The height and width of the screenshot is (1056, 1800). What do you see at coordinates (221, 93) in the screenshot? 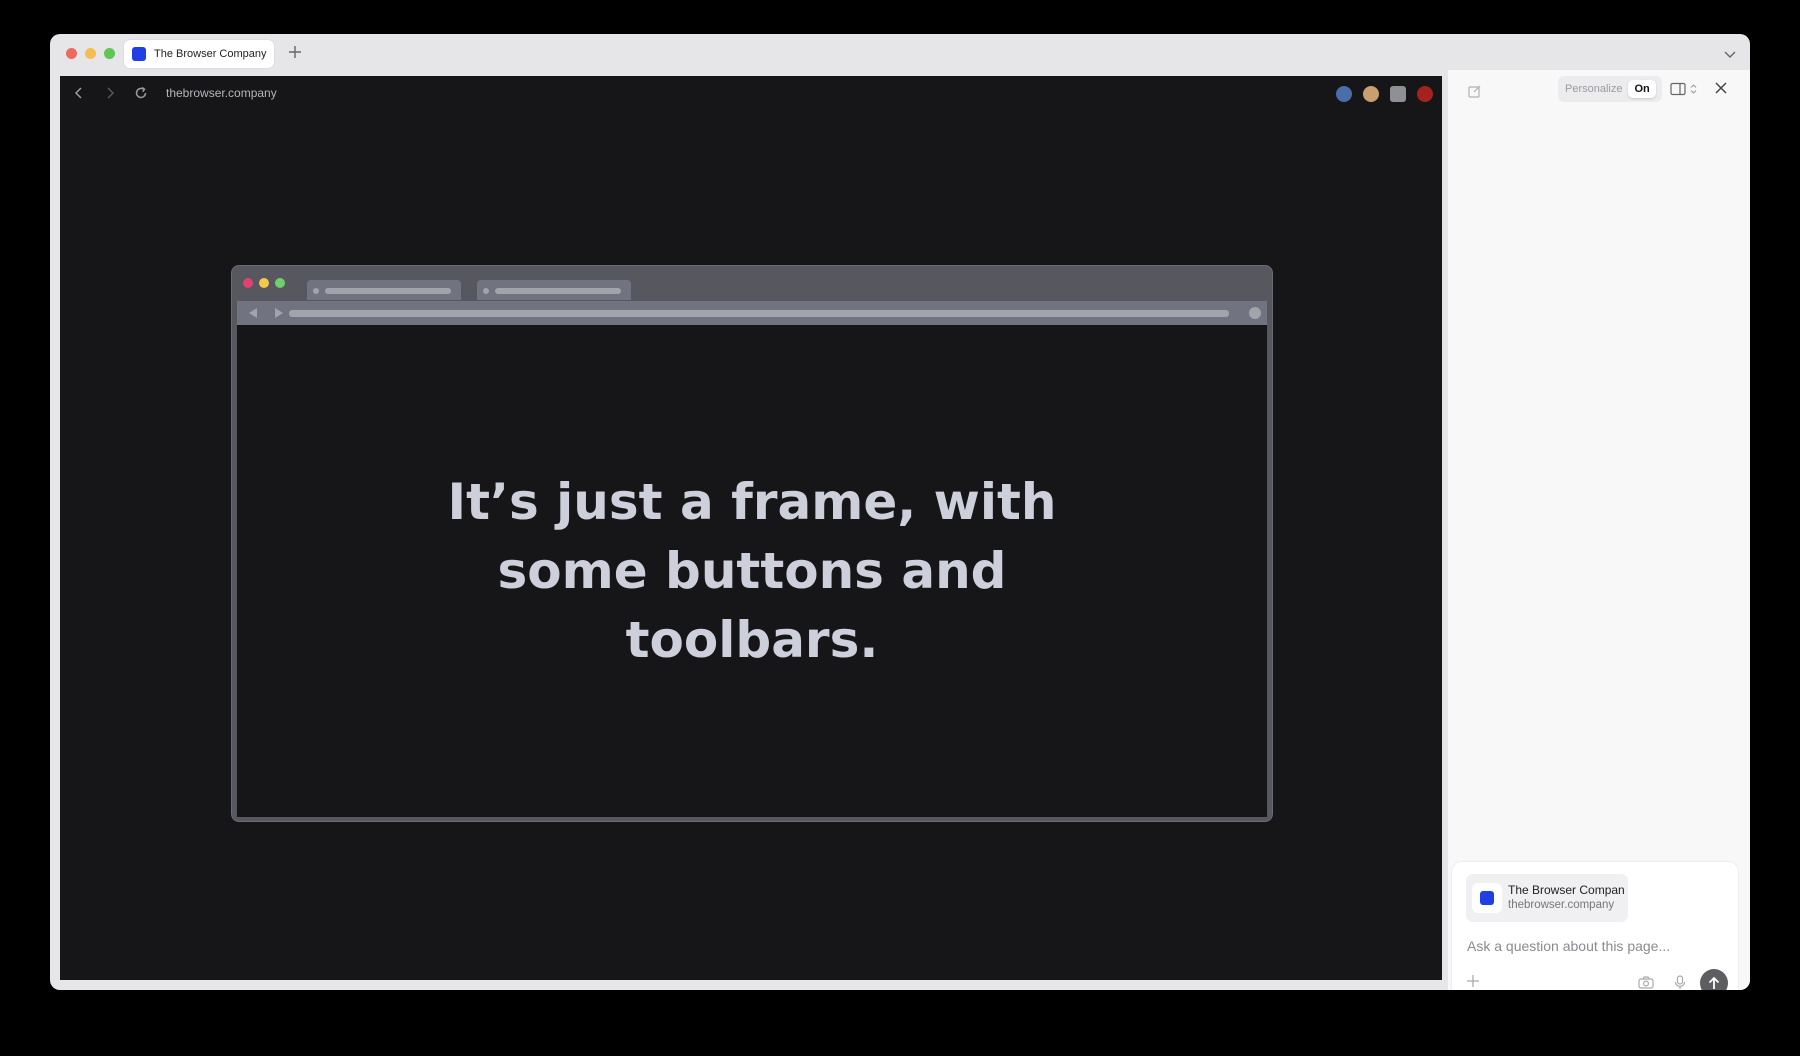
I see `url-field: thebrowser.company` at bounding box center [221, 93].